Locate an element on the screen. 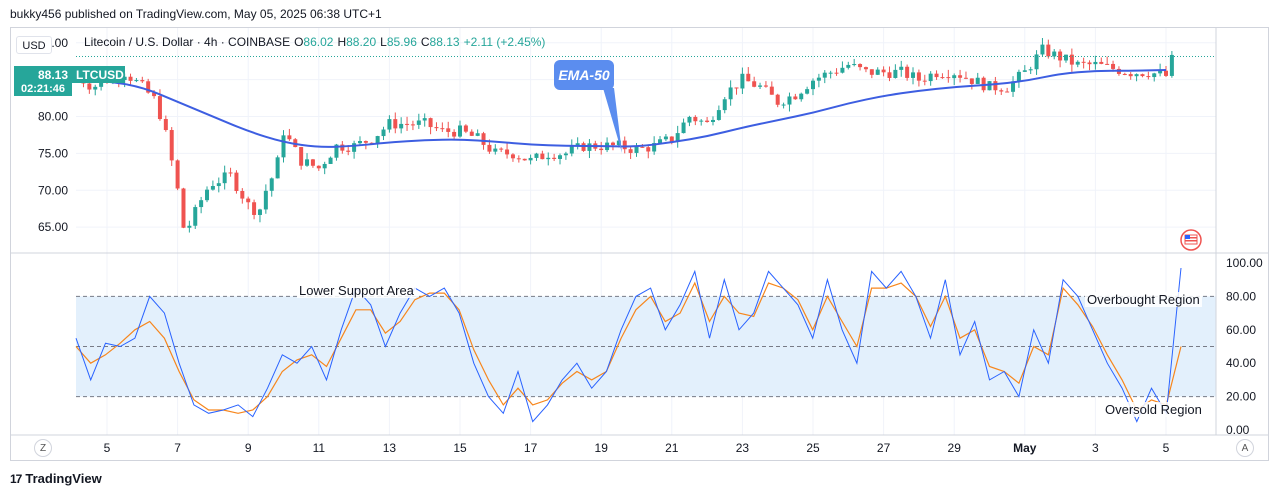 The height and width of the screenshot is (496, 1281). price-tick-label: 75.00 is located at coordinates (53, 153).